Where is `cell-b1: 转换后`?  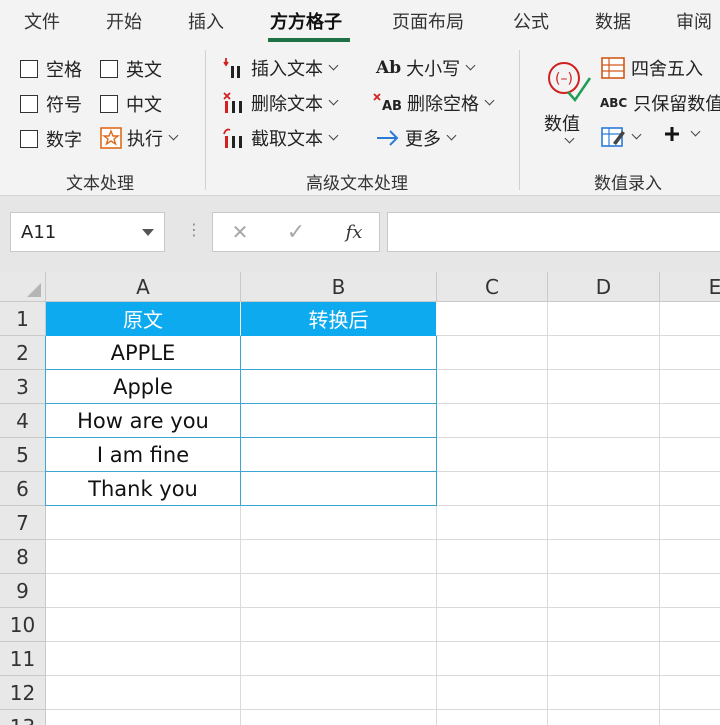 cell-b1: 转换后 is located at coordinates (339, 319).